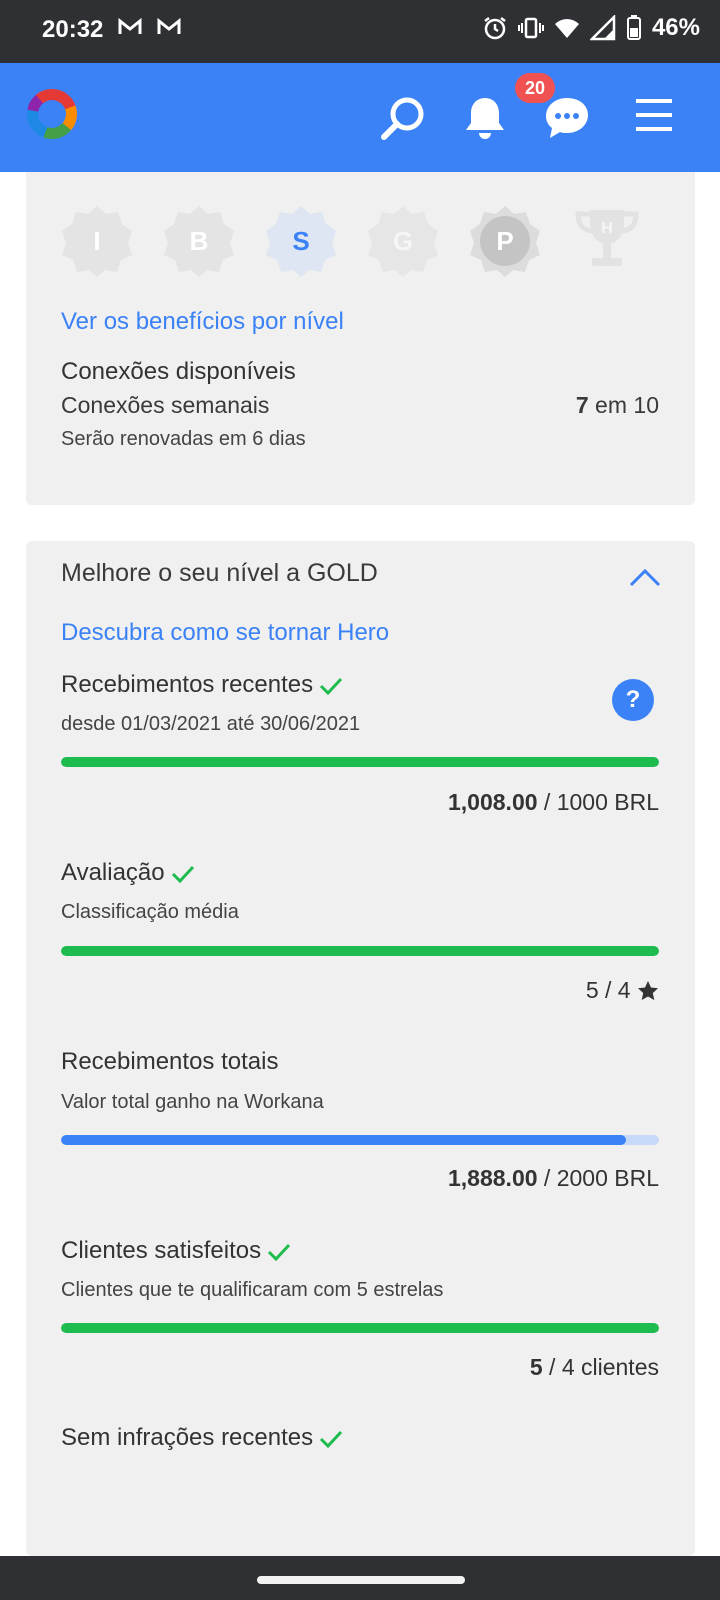  I want to click on criterion-subtitle: Valor total ganho na Workana, so click(192, 1102).